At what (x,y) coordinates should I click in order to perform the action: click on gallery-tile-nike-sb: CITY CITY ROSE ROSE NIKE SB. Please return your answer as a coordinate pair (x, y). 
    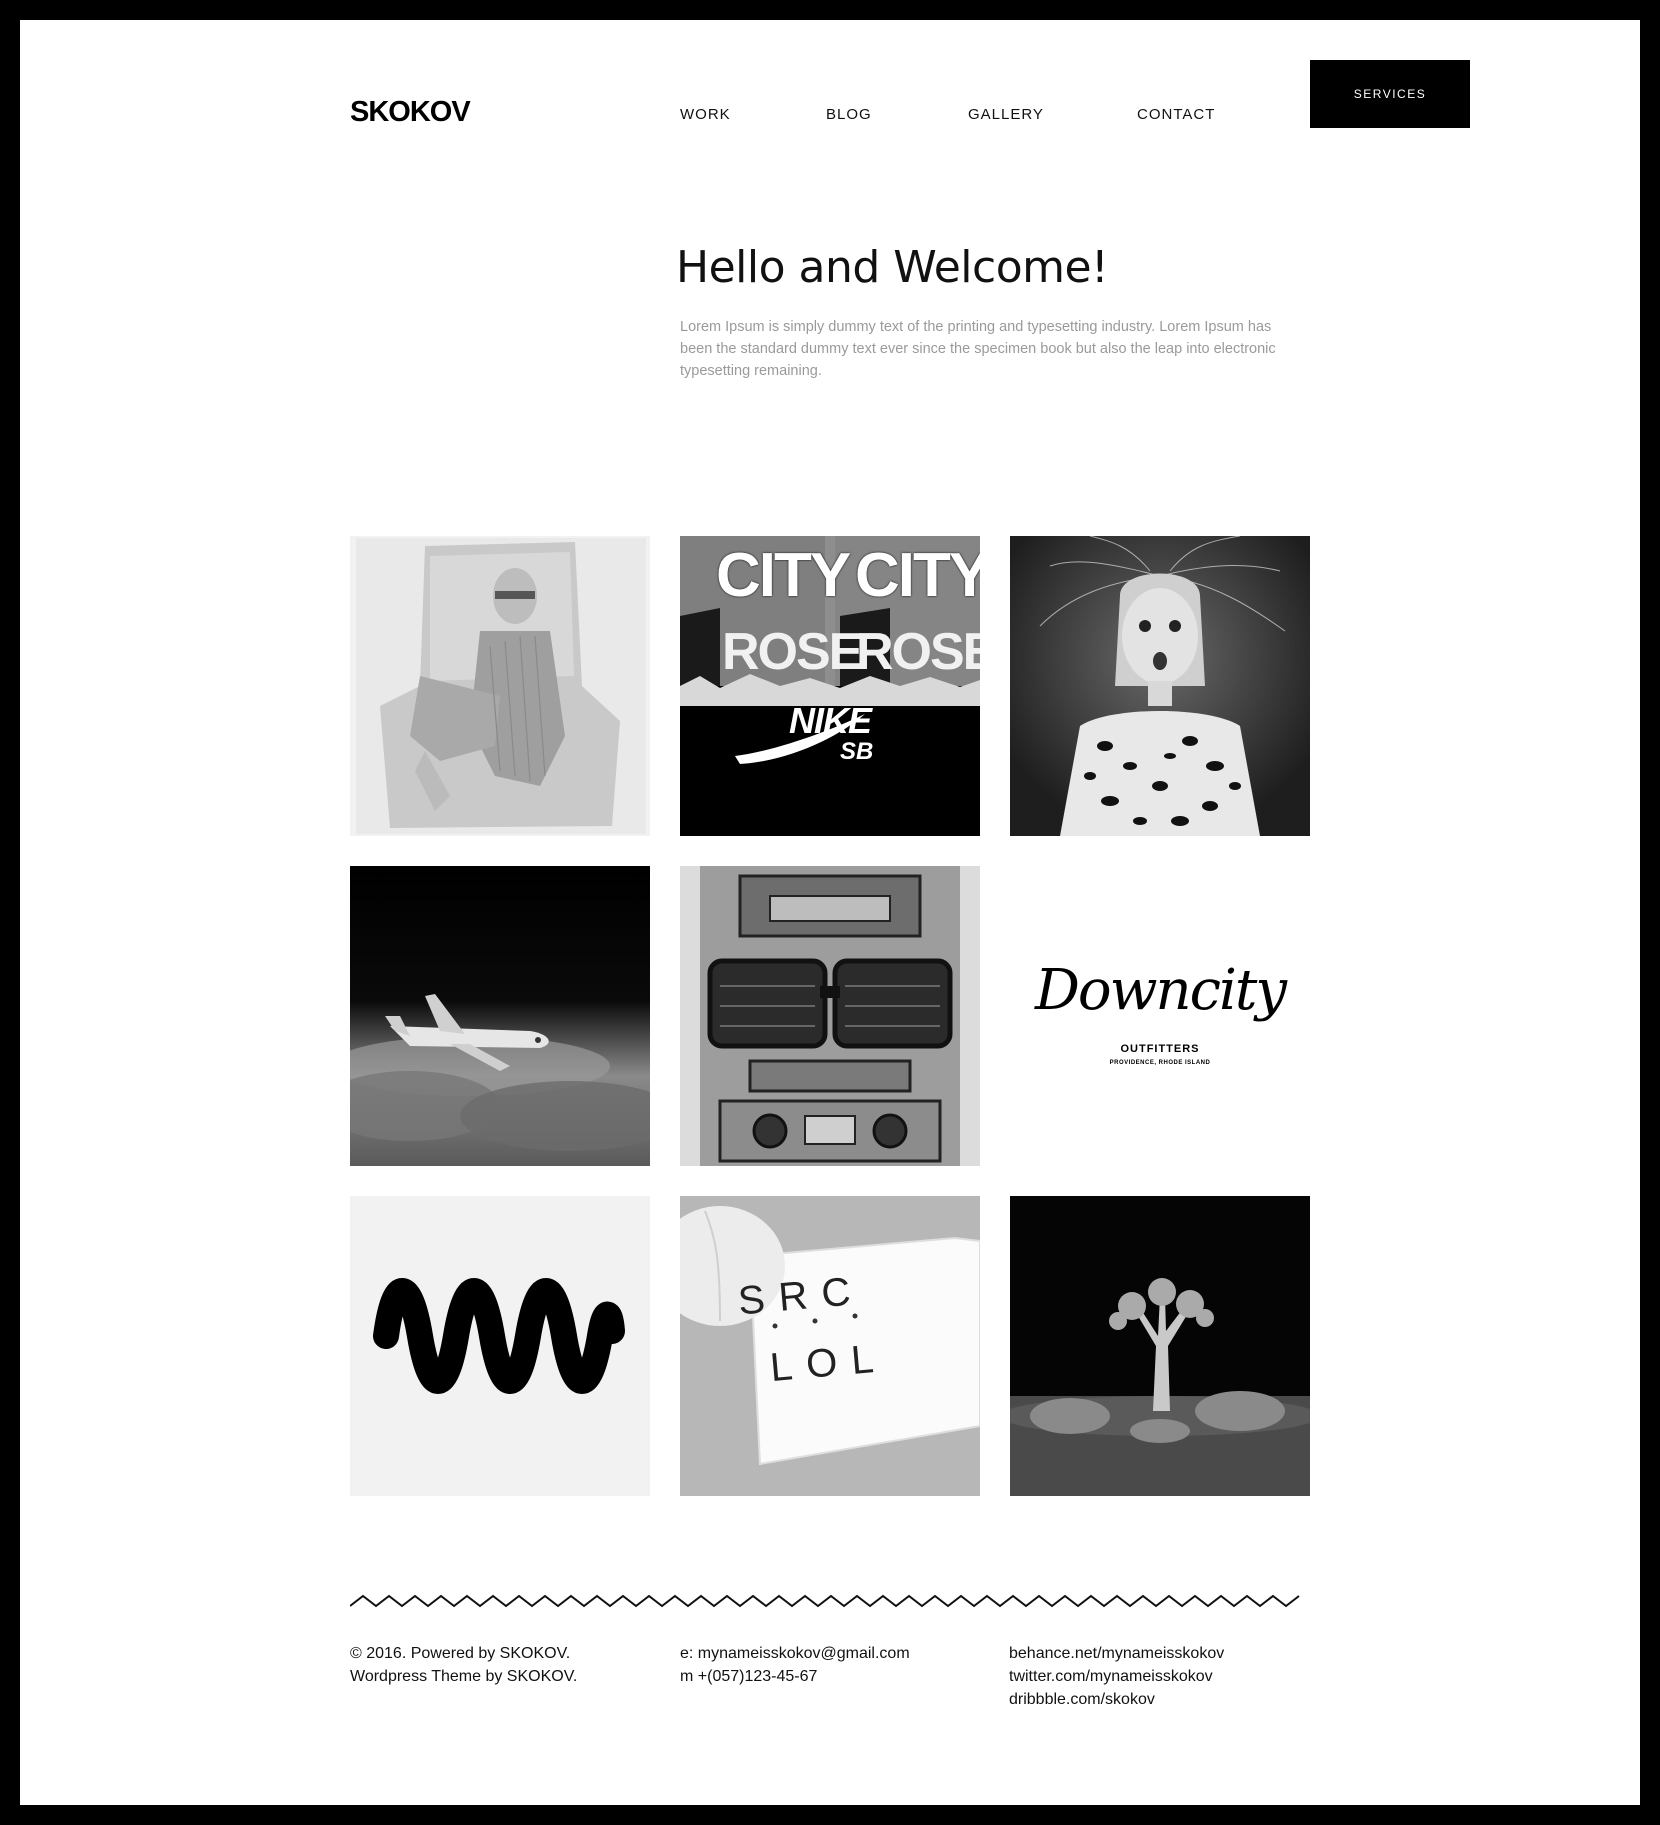
    Looking at the image, I should click on (830, 686).